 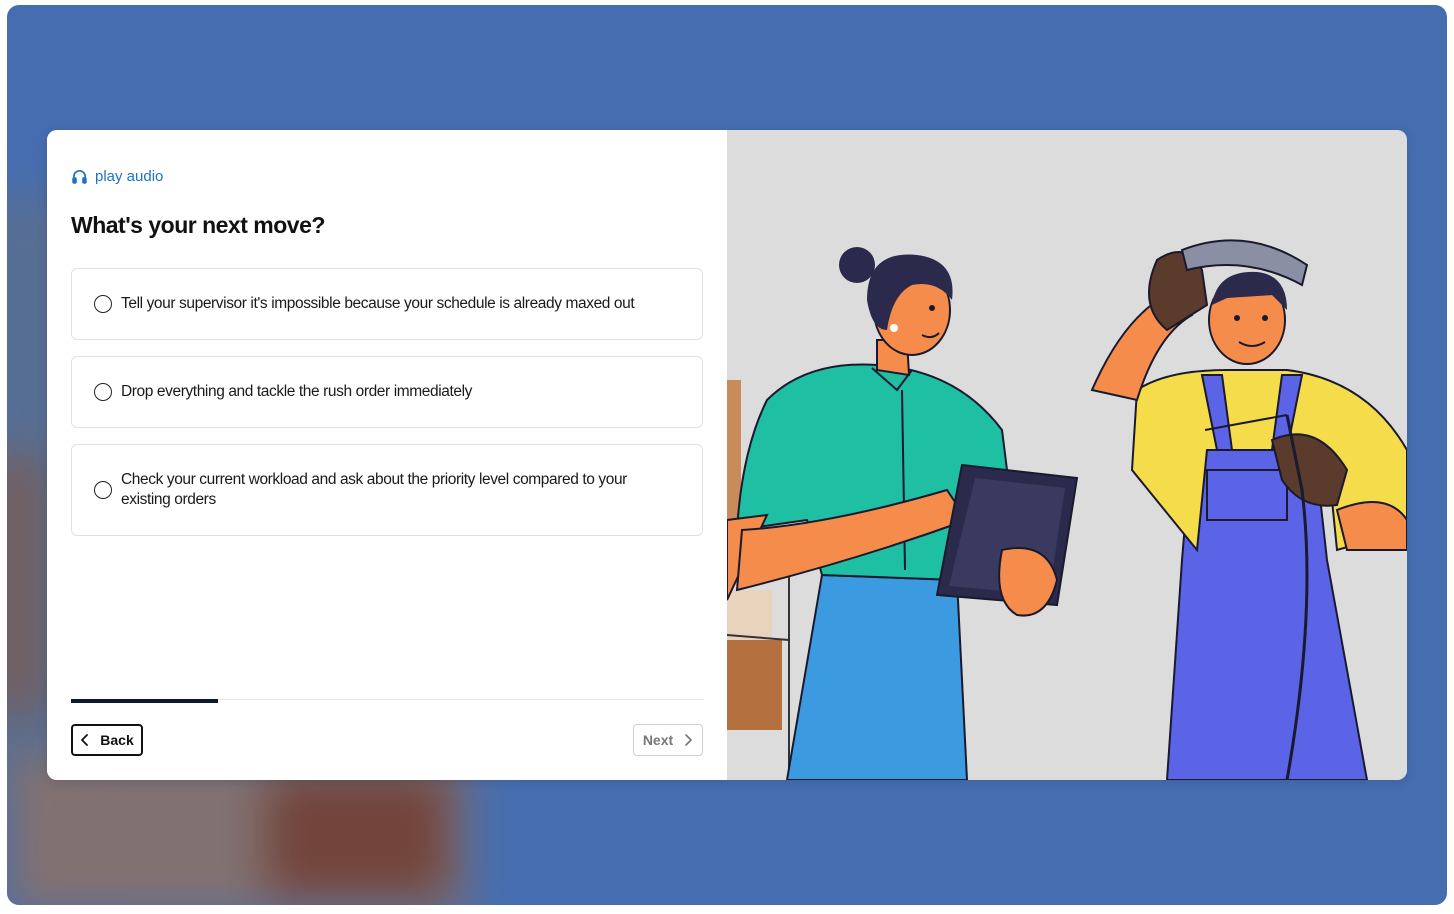 I want to click on back-button: Back, so click(x=107, y=740).